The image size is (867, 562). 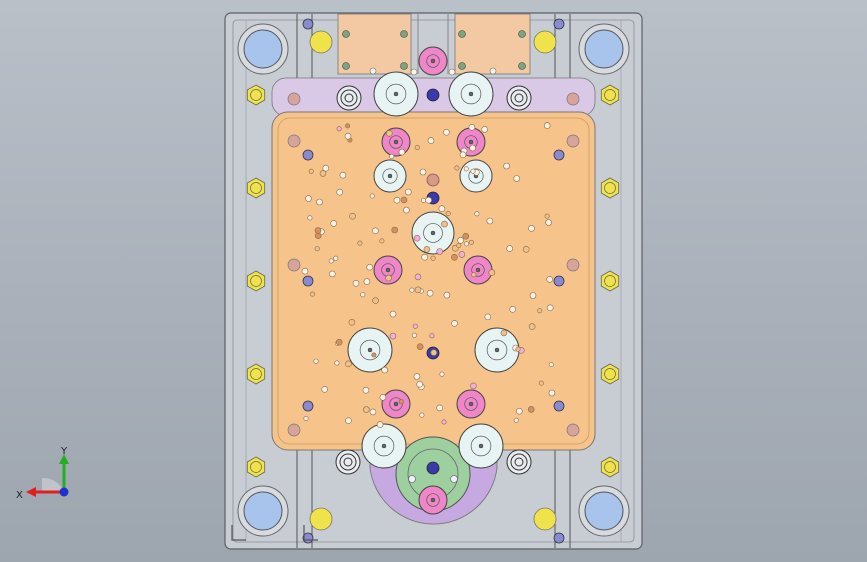 What do you see at coordinates (19, 495) in the screenshot?
I see `x-axis-label: X` at bounding box center [19, 495].